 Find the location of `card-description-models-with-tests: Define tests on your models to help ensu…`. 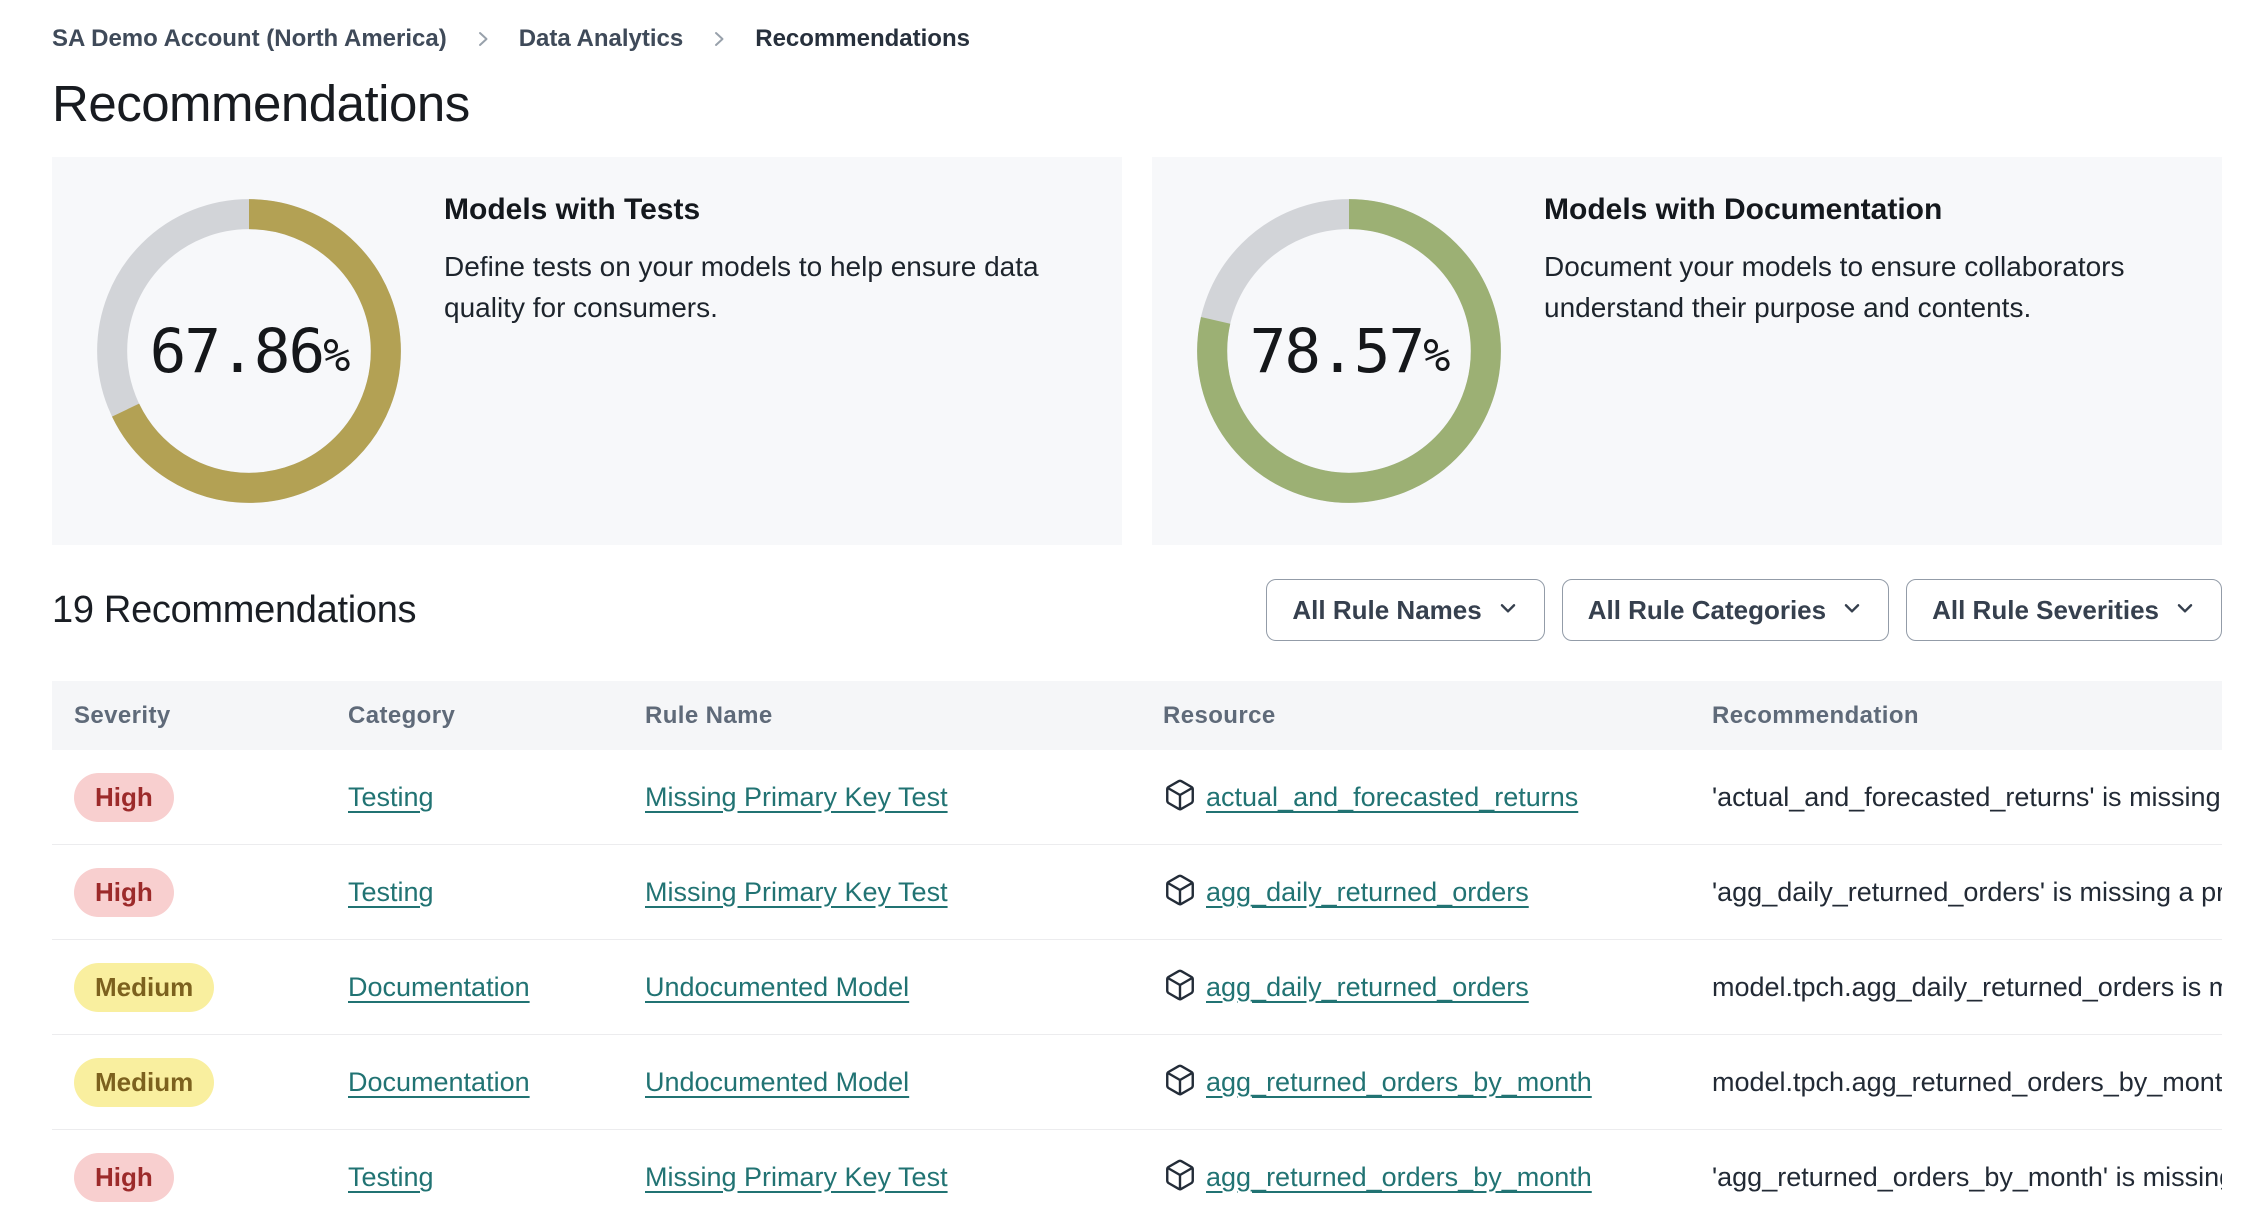

card-description-models-with-tests: Define tests on your models to help ensu… is located at coordinates (741, 287).